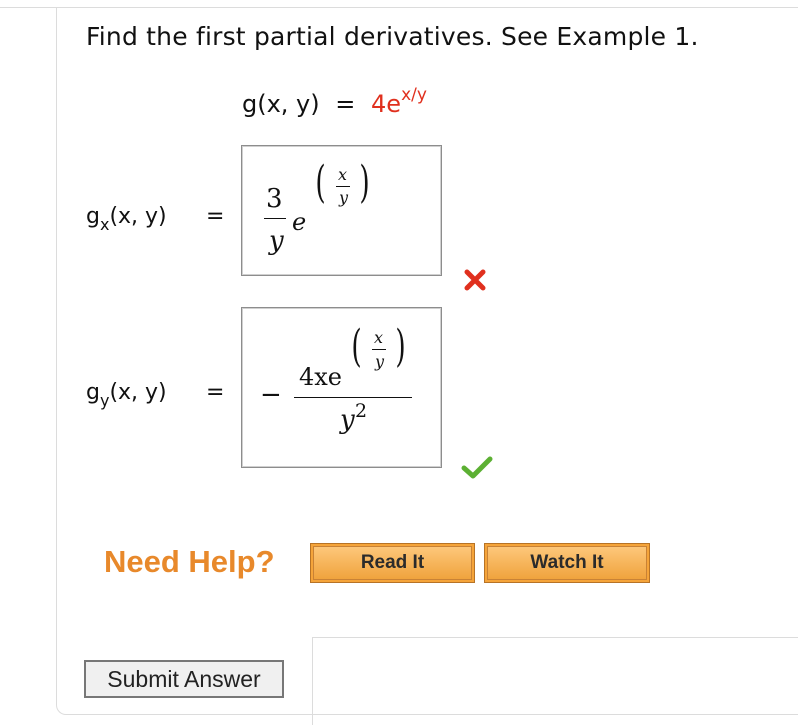 This screenshot has width=798, height=725. What do you see at coordinates (320, 182) in the screenshot?
I see `gx-lparen: (` at bounding box center [320, 182].